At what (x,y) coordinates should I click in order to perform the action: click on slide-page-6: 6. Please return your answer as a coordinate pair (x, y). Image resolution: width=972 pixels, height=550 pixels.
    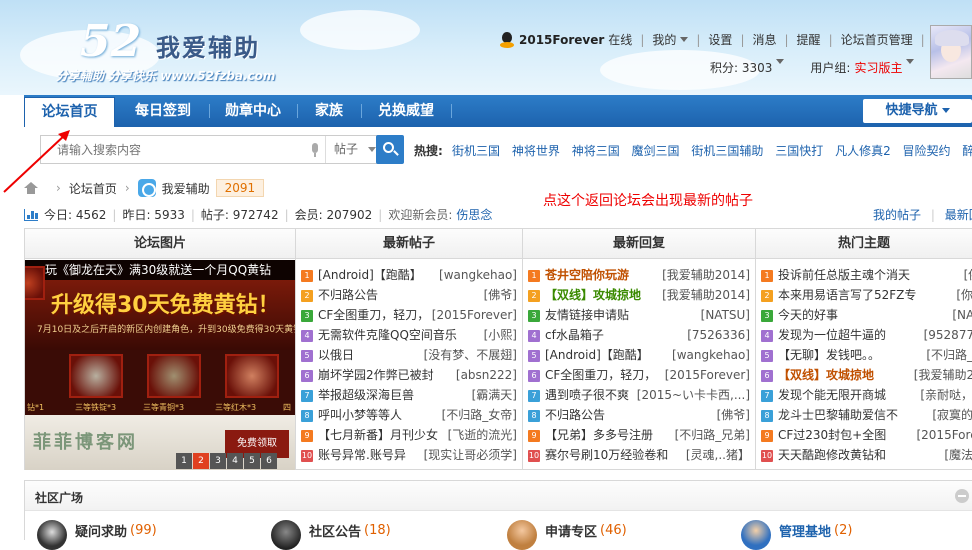
    Looking at the image, I should click on (269, 461).